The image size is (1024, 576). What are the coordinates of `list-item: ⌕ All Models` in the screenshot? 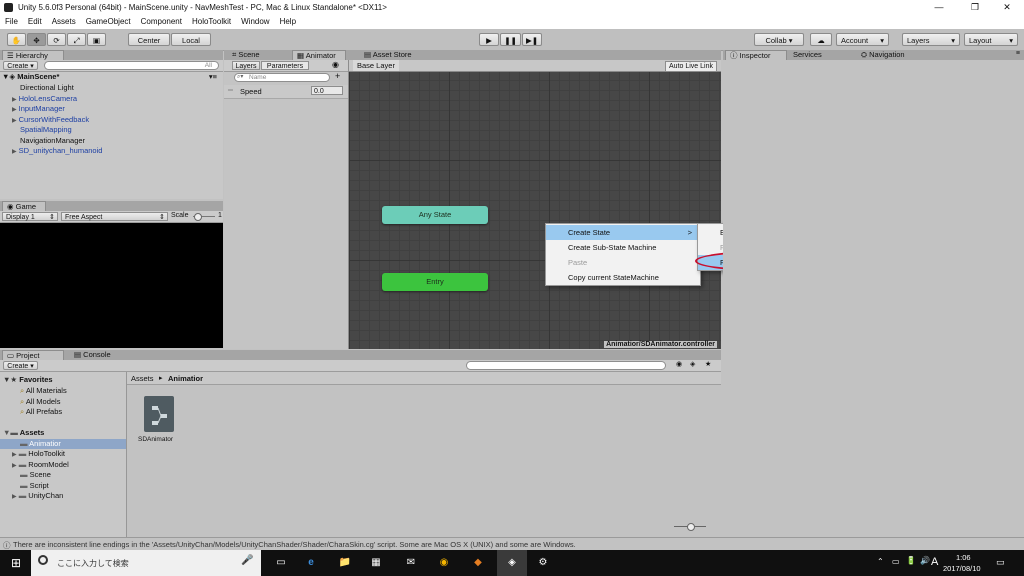 It's located at (40, 402).